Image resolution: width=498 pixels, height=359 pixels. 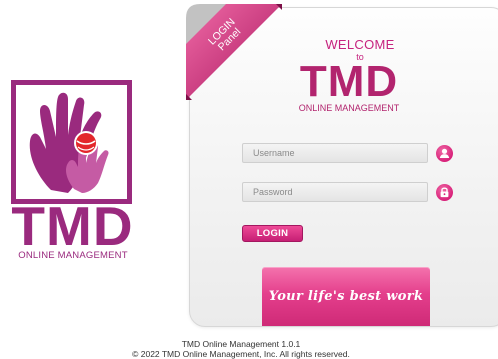 I want to click on footer-version: TMD Online Management 1.0.1, so click(x=241, y=344).